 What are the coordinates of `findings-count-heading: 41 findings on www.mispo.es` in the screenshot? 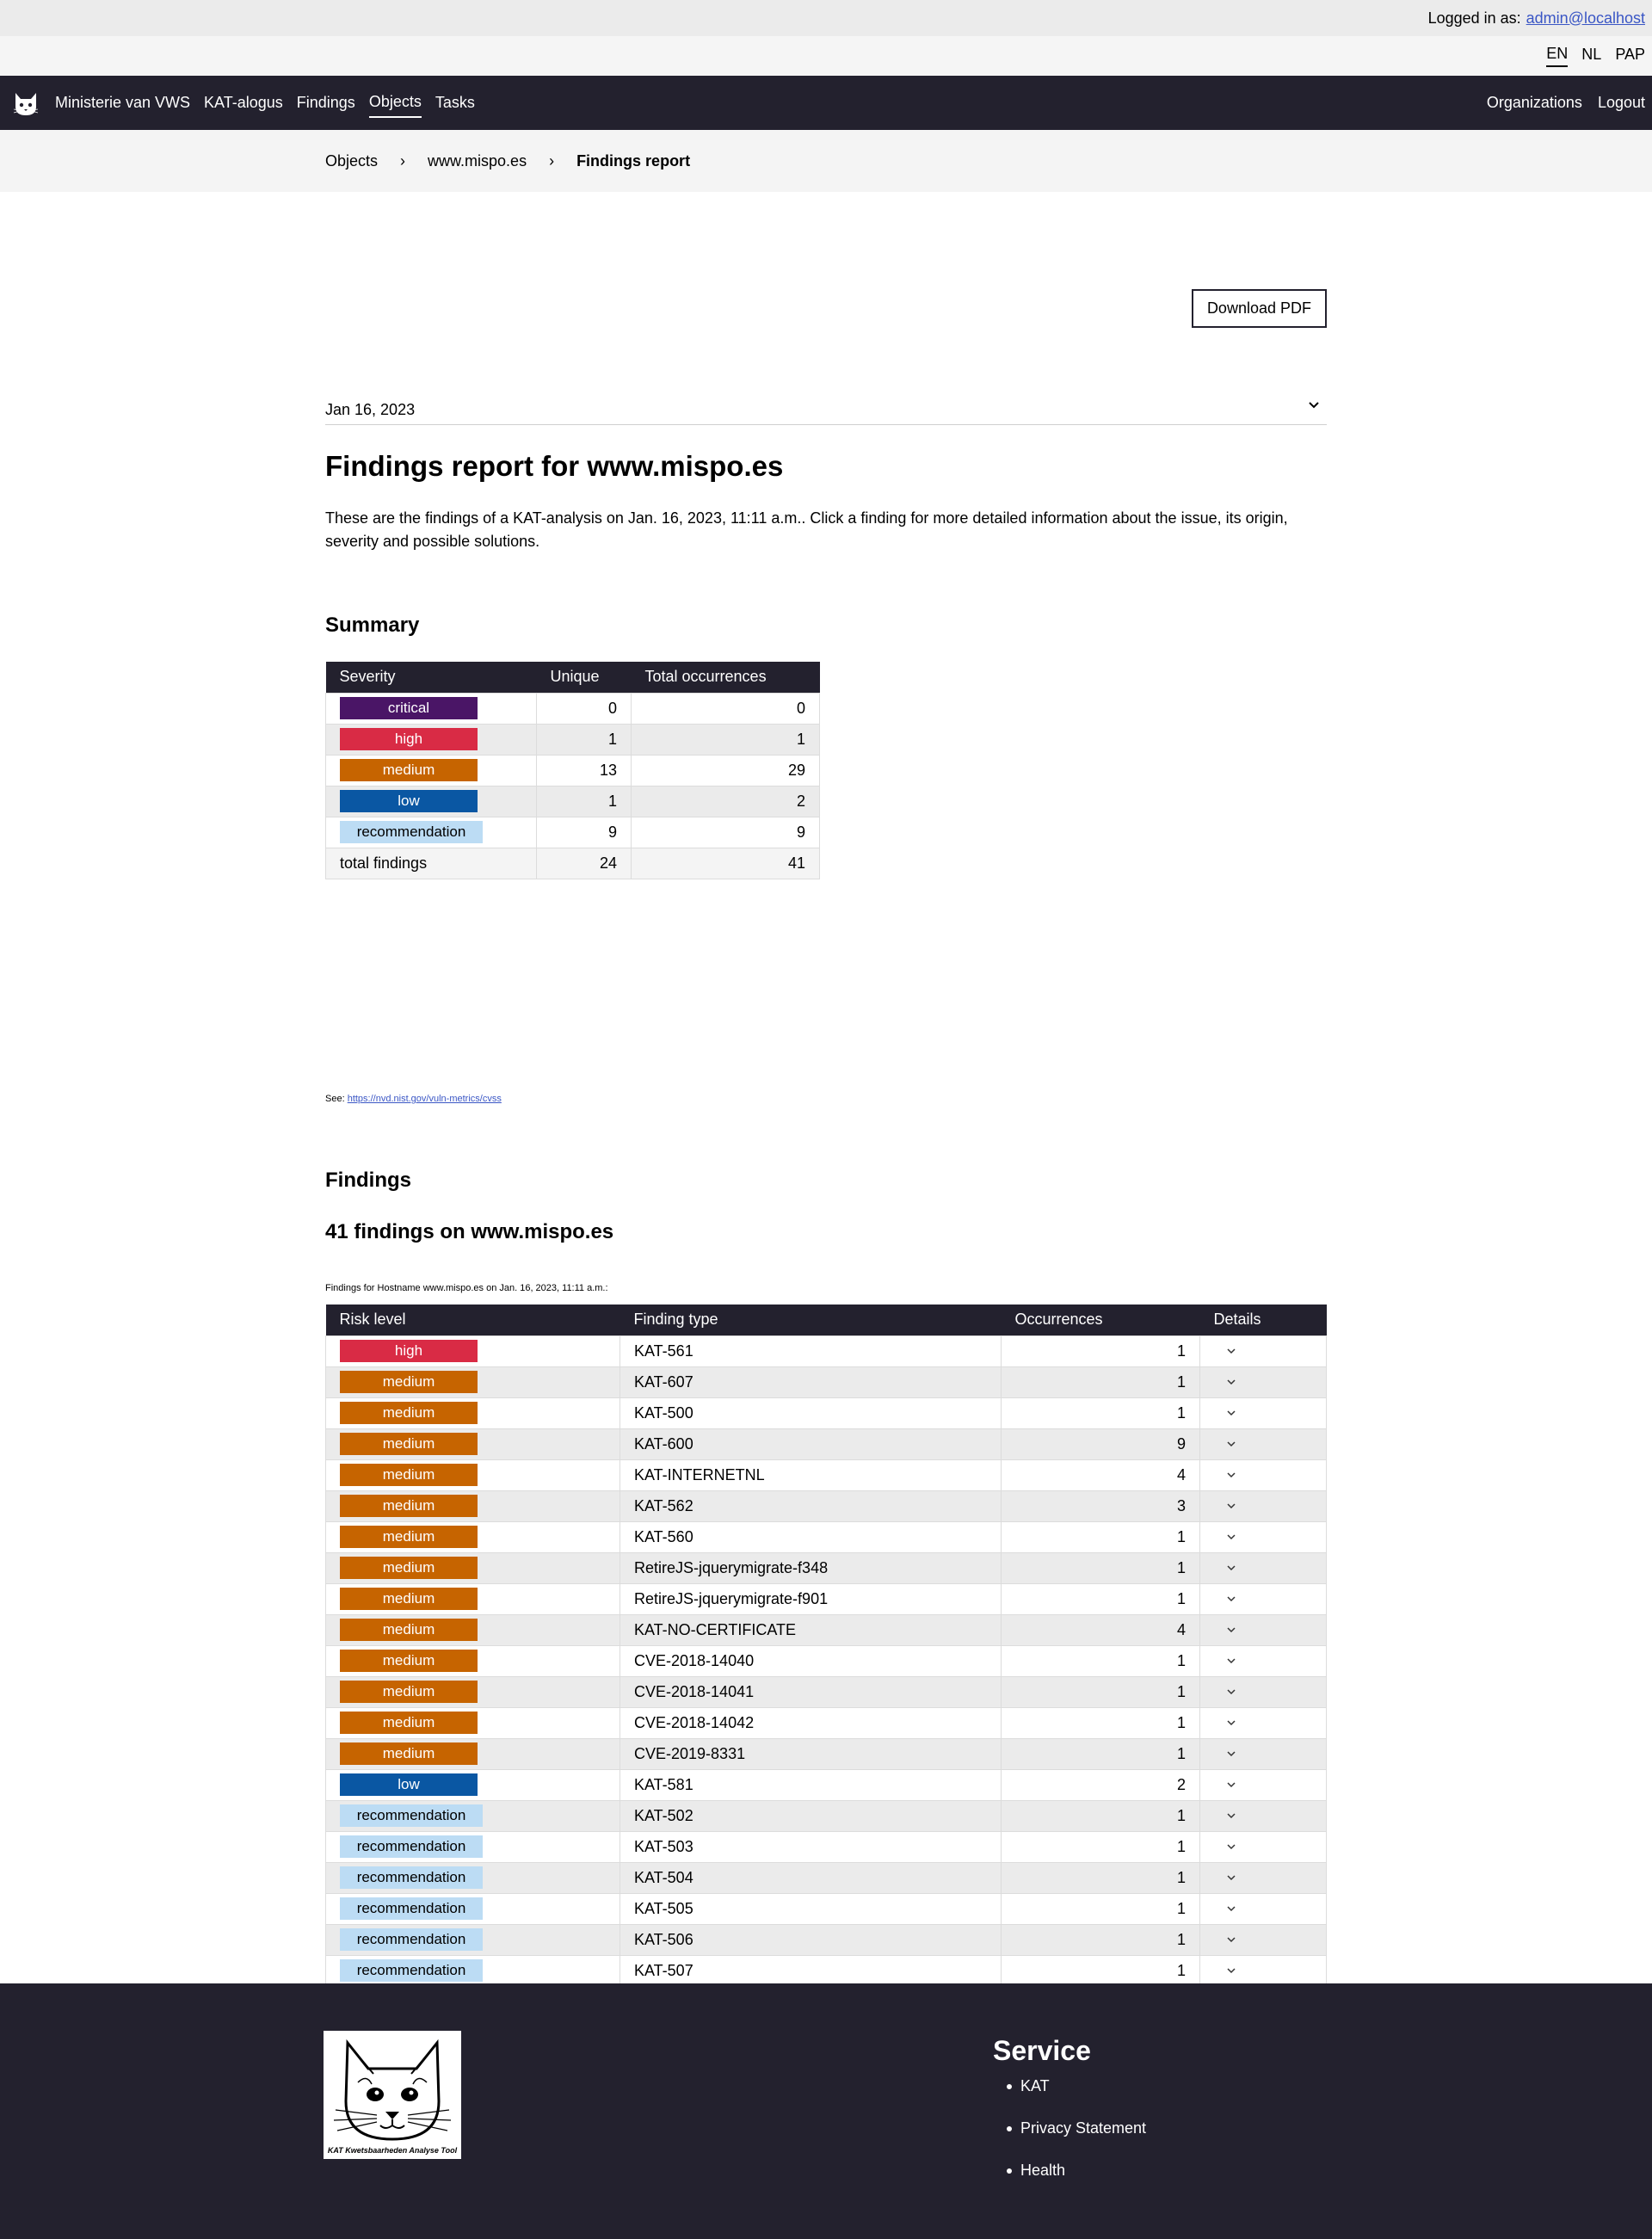 It's located at (469, 1231).